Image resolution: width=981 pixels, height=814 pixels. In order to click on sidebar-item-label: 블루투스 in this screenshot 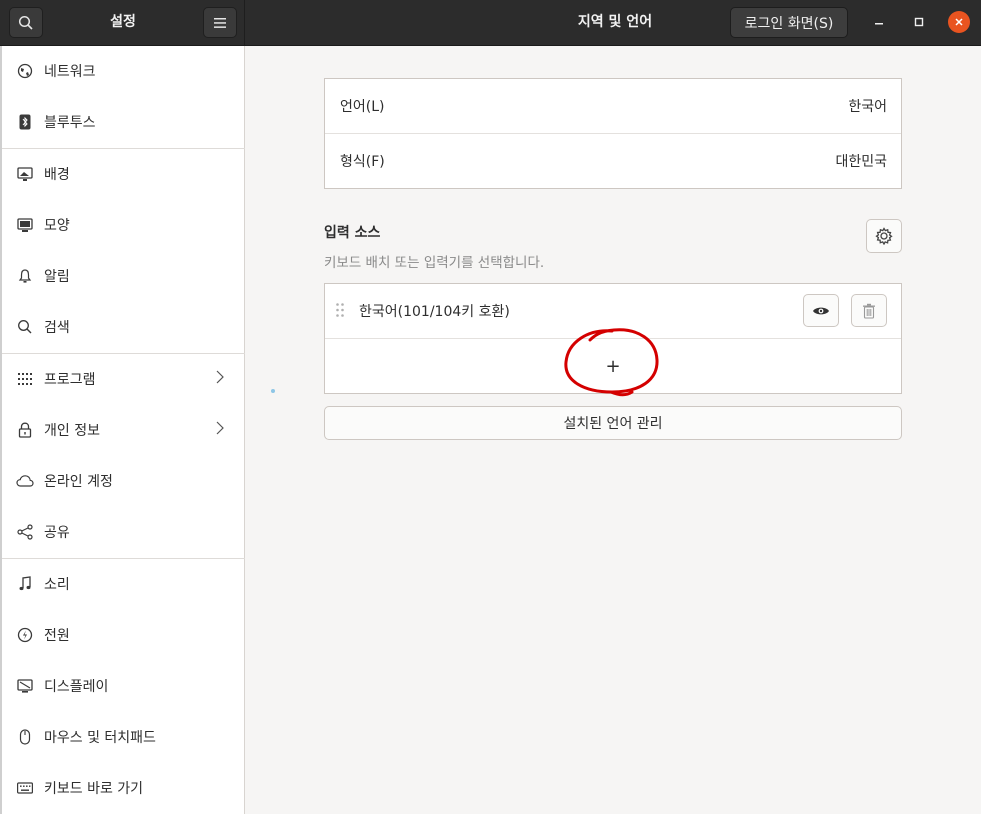, I will do `click(70, 123)`.